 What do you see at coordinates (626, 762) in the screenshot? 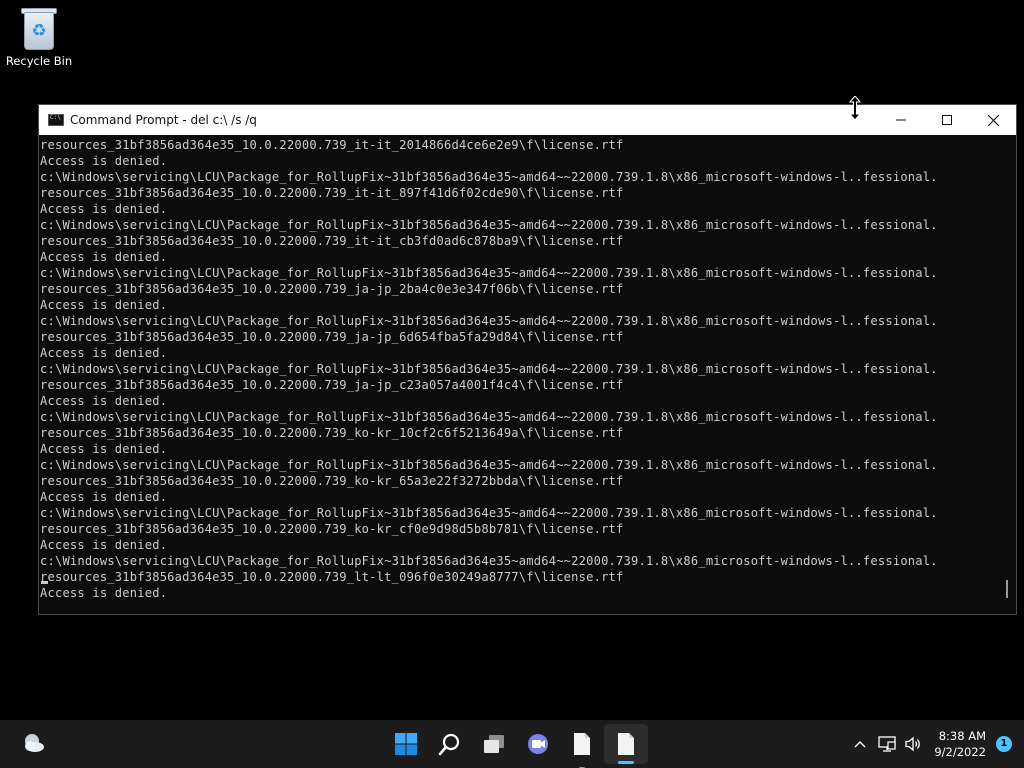
I see `active-indicator` at bounding box center [626, 762].